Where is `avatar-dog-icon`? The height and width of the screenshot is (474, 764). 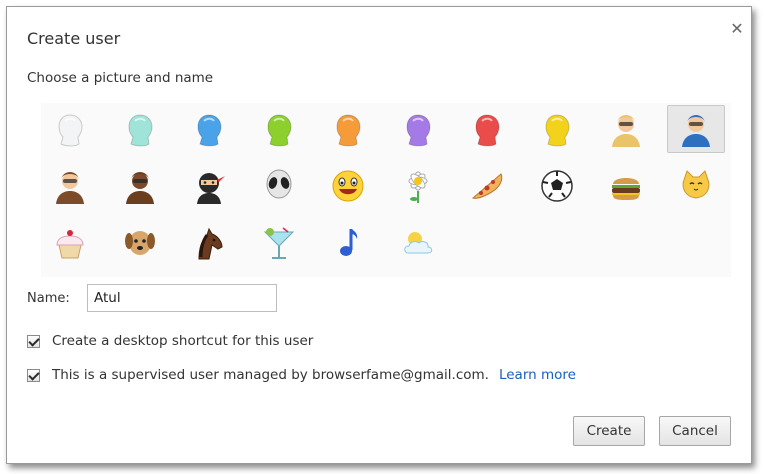
avatar-dog-icon is located at coordinates (139, 243).